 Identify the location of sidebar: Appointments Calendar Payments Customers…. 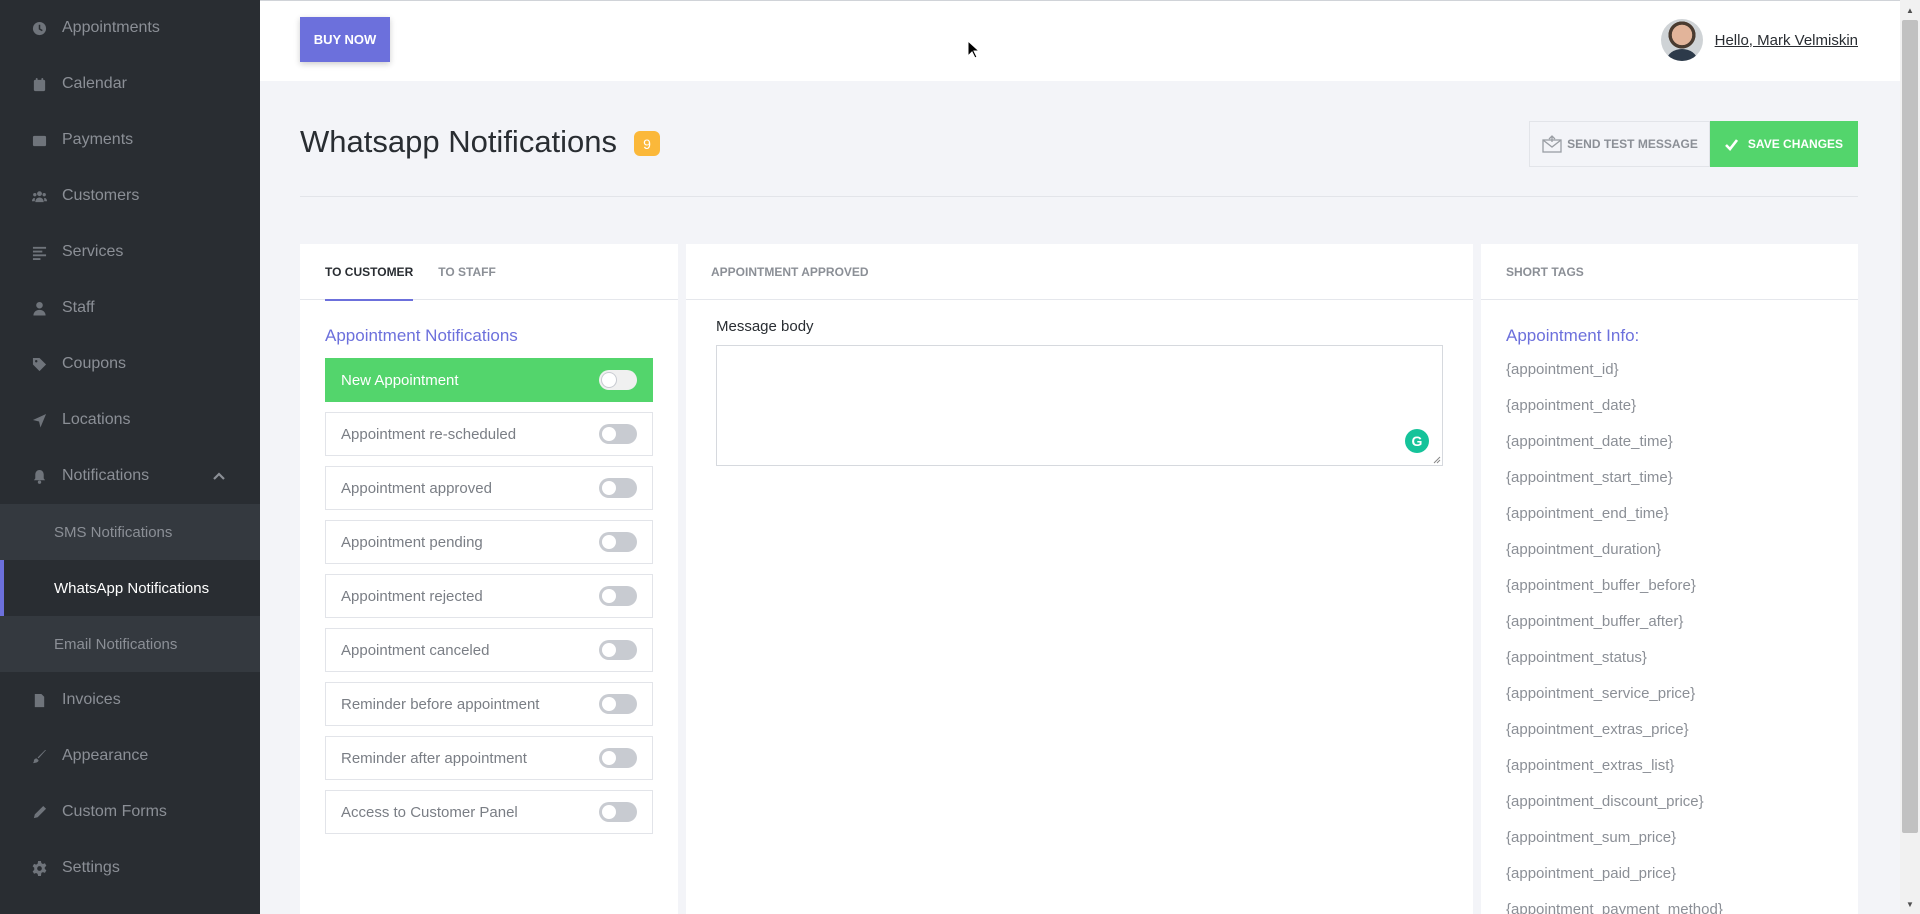
(130, 457).